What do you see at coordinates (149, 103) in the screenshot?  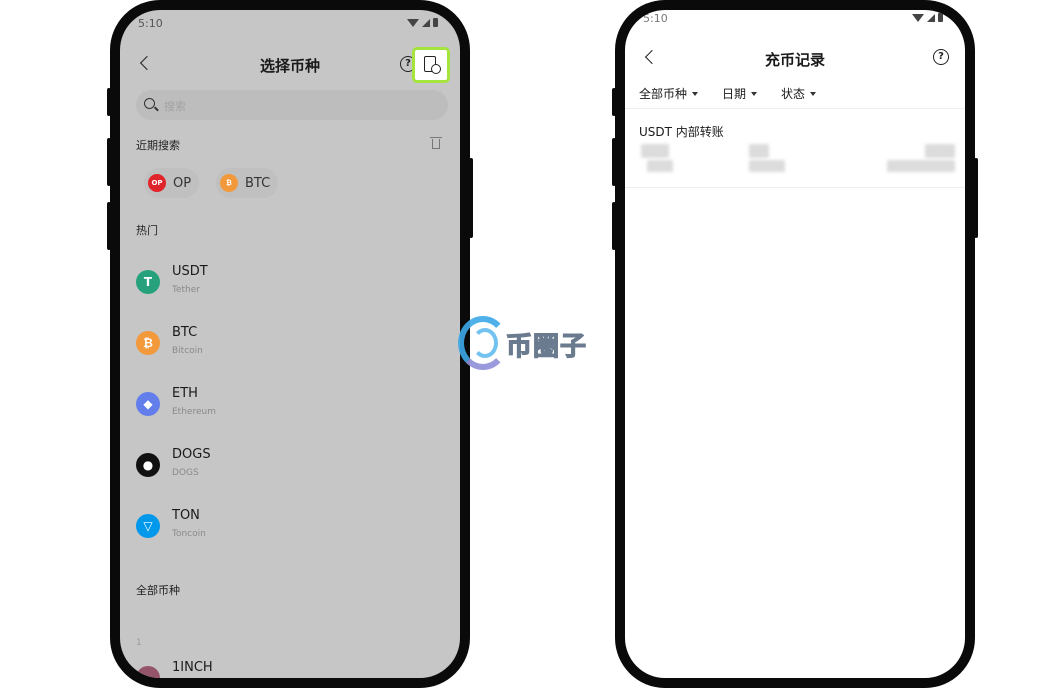 I see `search-icon` at bounding box center [149, 103].